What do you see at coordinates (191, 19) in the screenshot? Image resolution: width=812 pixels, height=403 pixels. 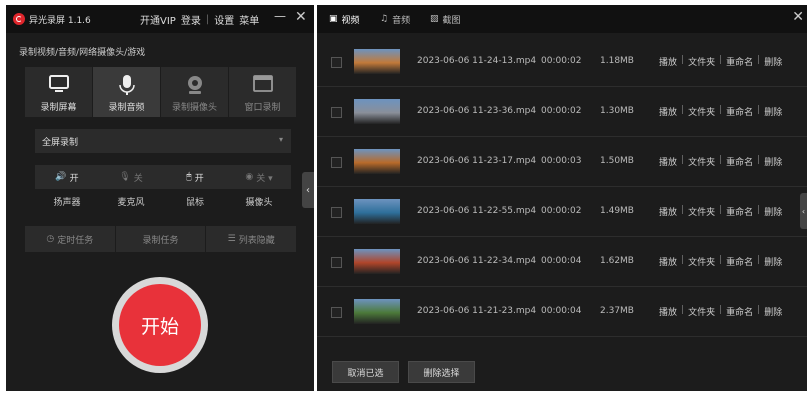 I see `login-link: 登录` at bounding box center [191, 19].